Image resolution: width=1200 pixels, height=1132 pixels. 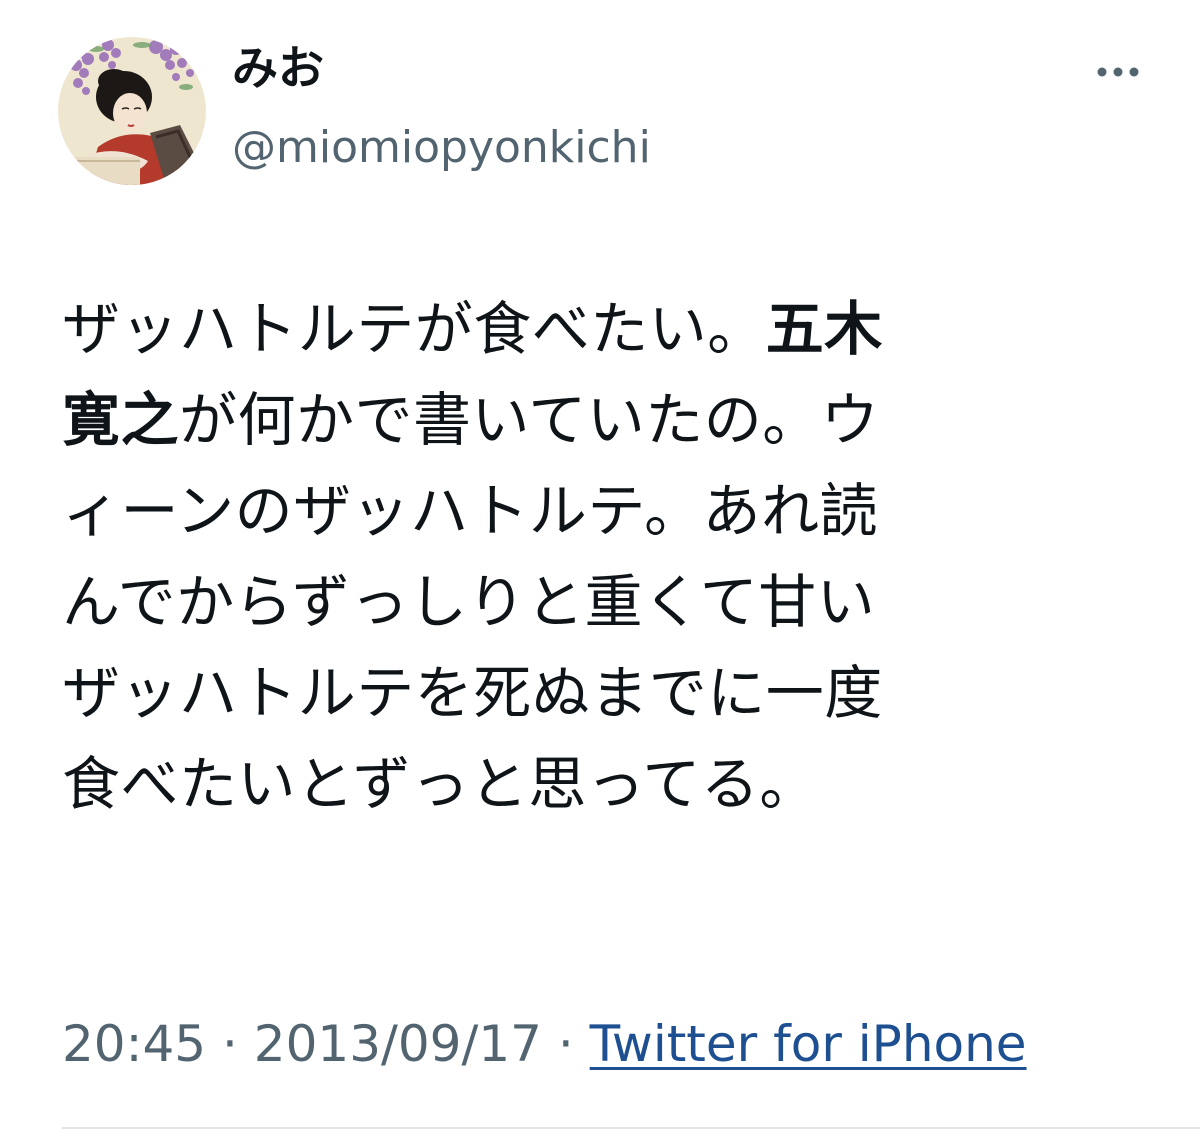 I want to click on profile-illustration-avatar-icon, so click(x=132, y=111).